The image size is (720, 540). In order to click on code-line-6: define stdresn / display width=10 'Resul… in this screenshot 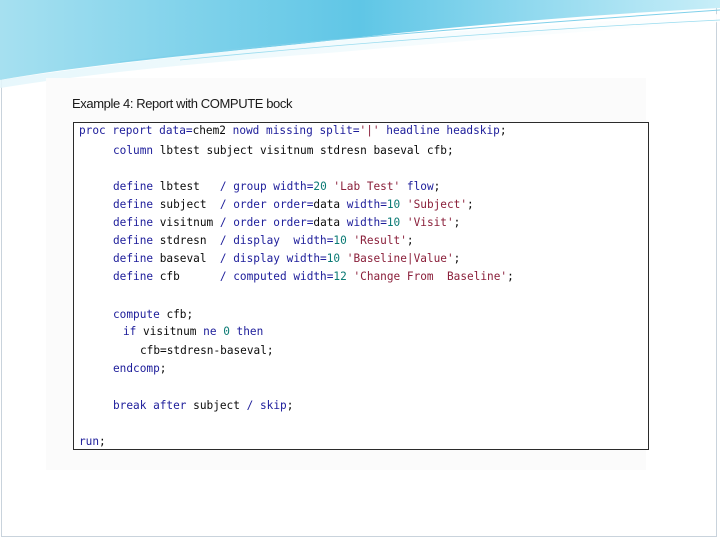, I will do `click(263, 241)`.